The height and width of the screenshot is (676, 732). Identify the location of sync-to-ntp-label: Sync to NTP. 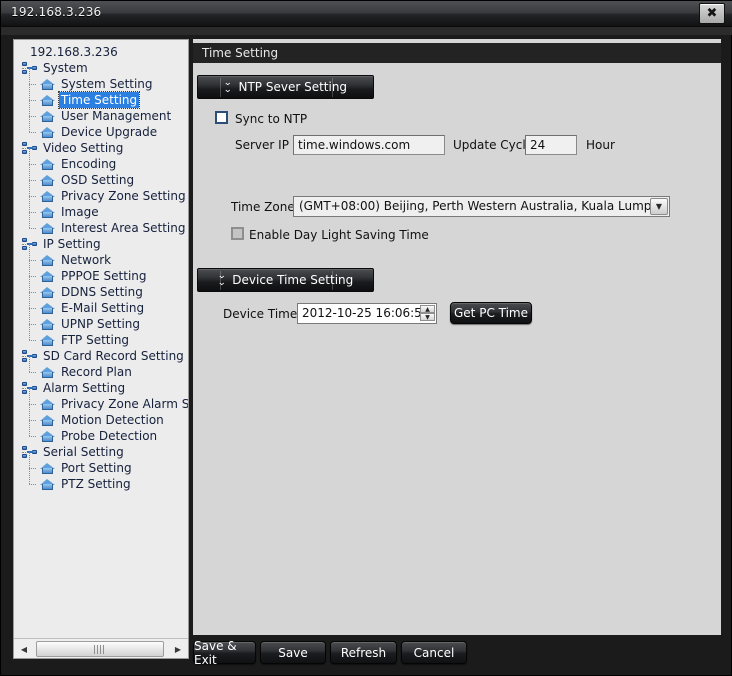
(271, 119).